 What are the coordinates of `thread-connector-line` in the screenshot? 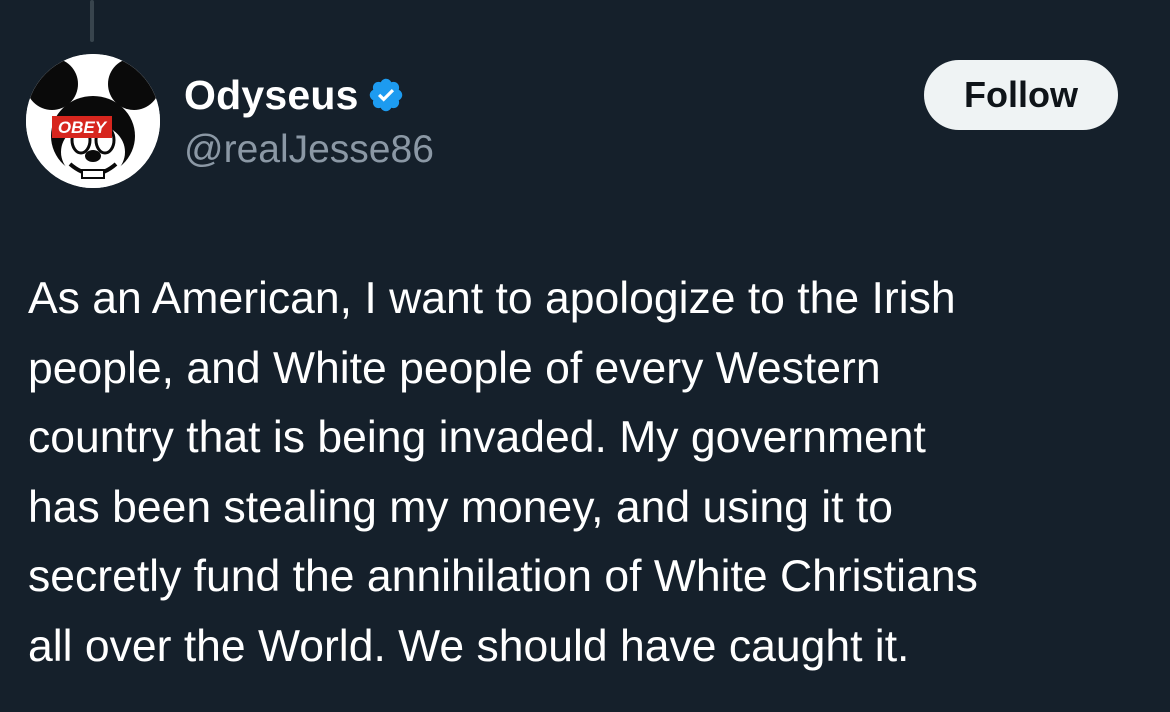 It's located at (92, 21).